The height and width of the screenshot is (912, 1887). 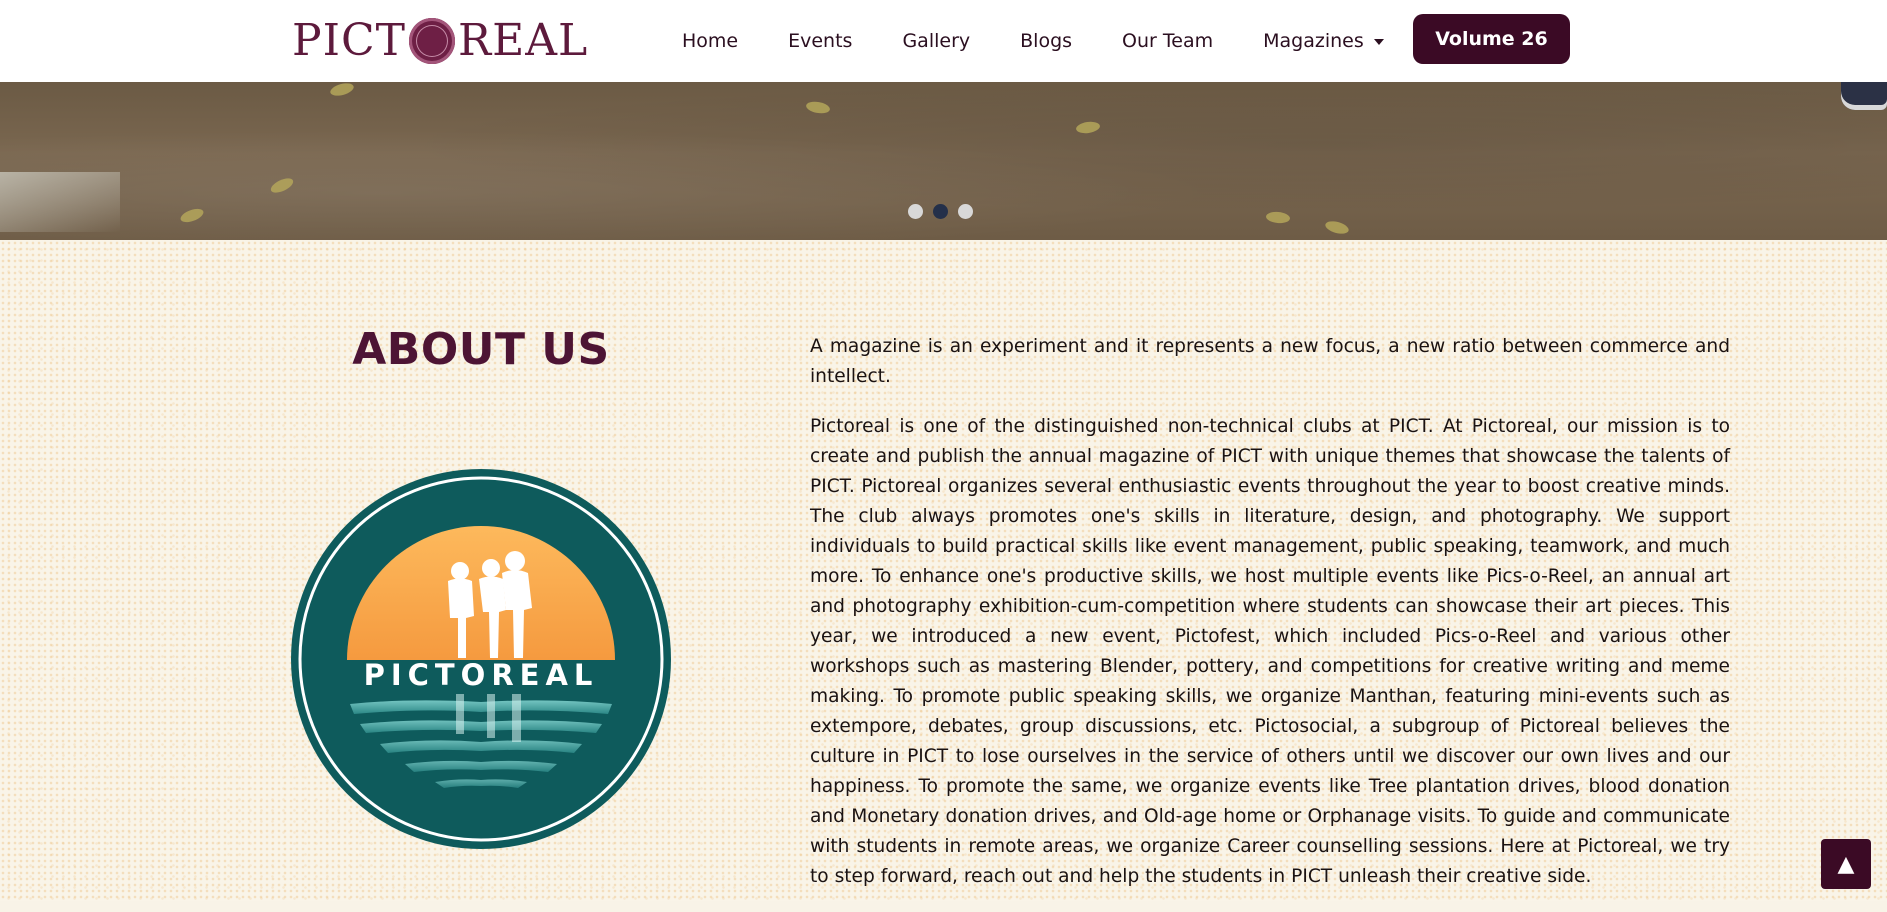 I want to click on nav-events-link: Events, so click(x=820, y=41).